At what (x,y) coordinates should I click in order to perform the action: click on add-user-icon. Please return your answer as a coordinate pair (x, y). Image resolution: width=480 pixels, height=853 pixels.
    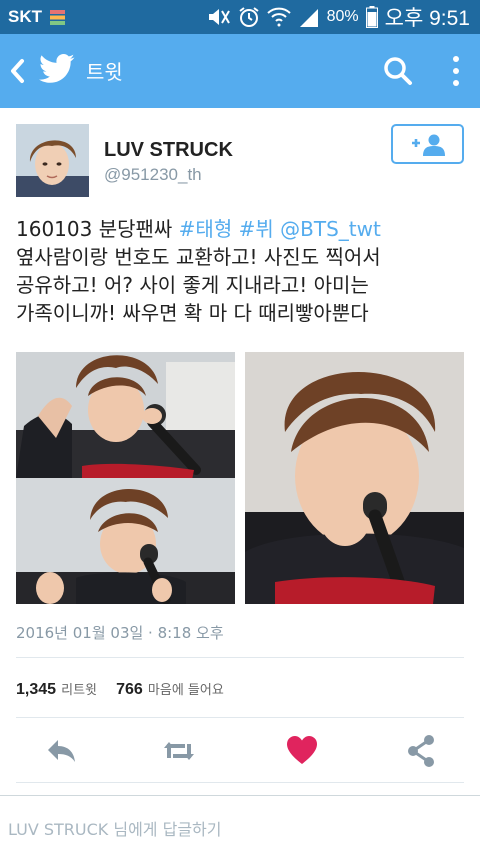
    Looking at the image, I should click on (428, 145).